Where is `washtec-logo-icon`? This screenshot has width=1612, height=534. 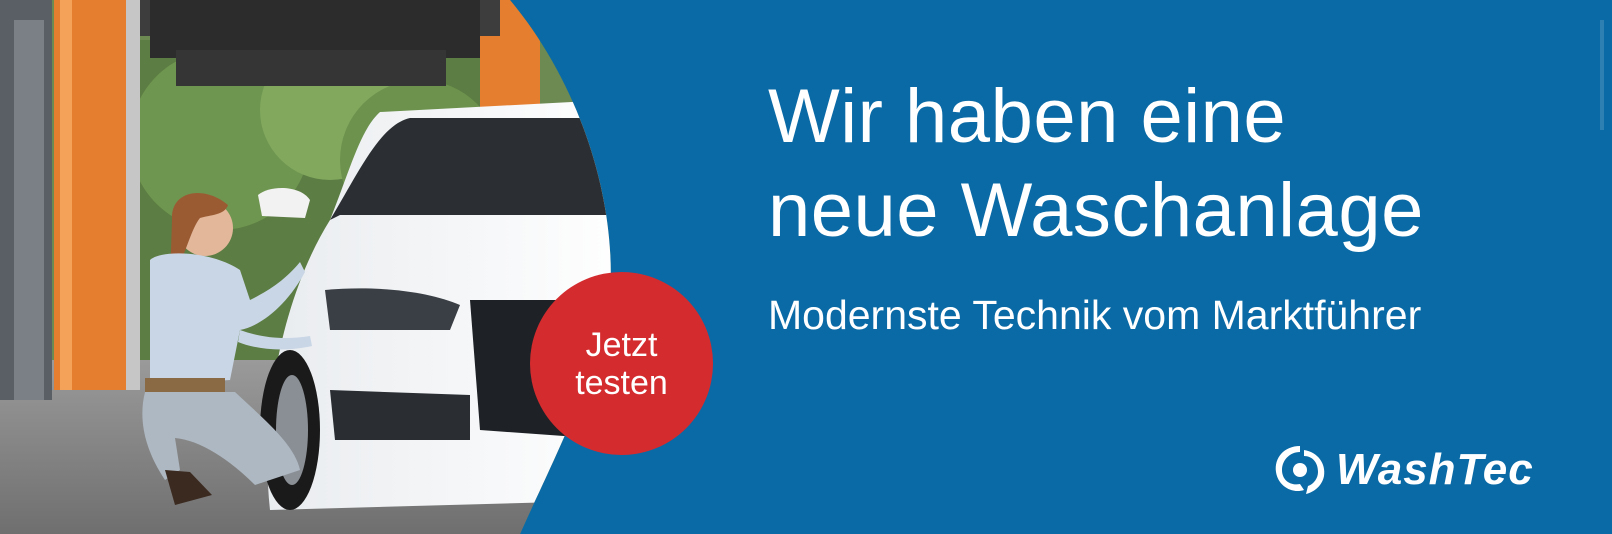
washtec-logo-icon is located at coordinates (1300, 470).